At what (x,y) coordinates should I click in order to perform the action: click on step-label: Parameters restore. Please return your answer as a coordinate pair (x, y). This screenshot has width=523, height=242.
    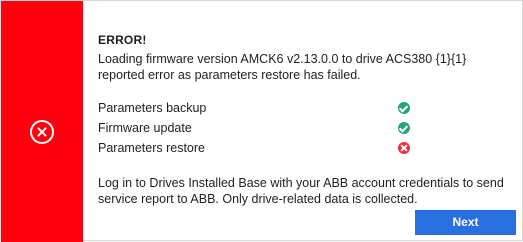
    Looking at the image, I should click on (151, 148).